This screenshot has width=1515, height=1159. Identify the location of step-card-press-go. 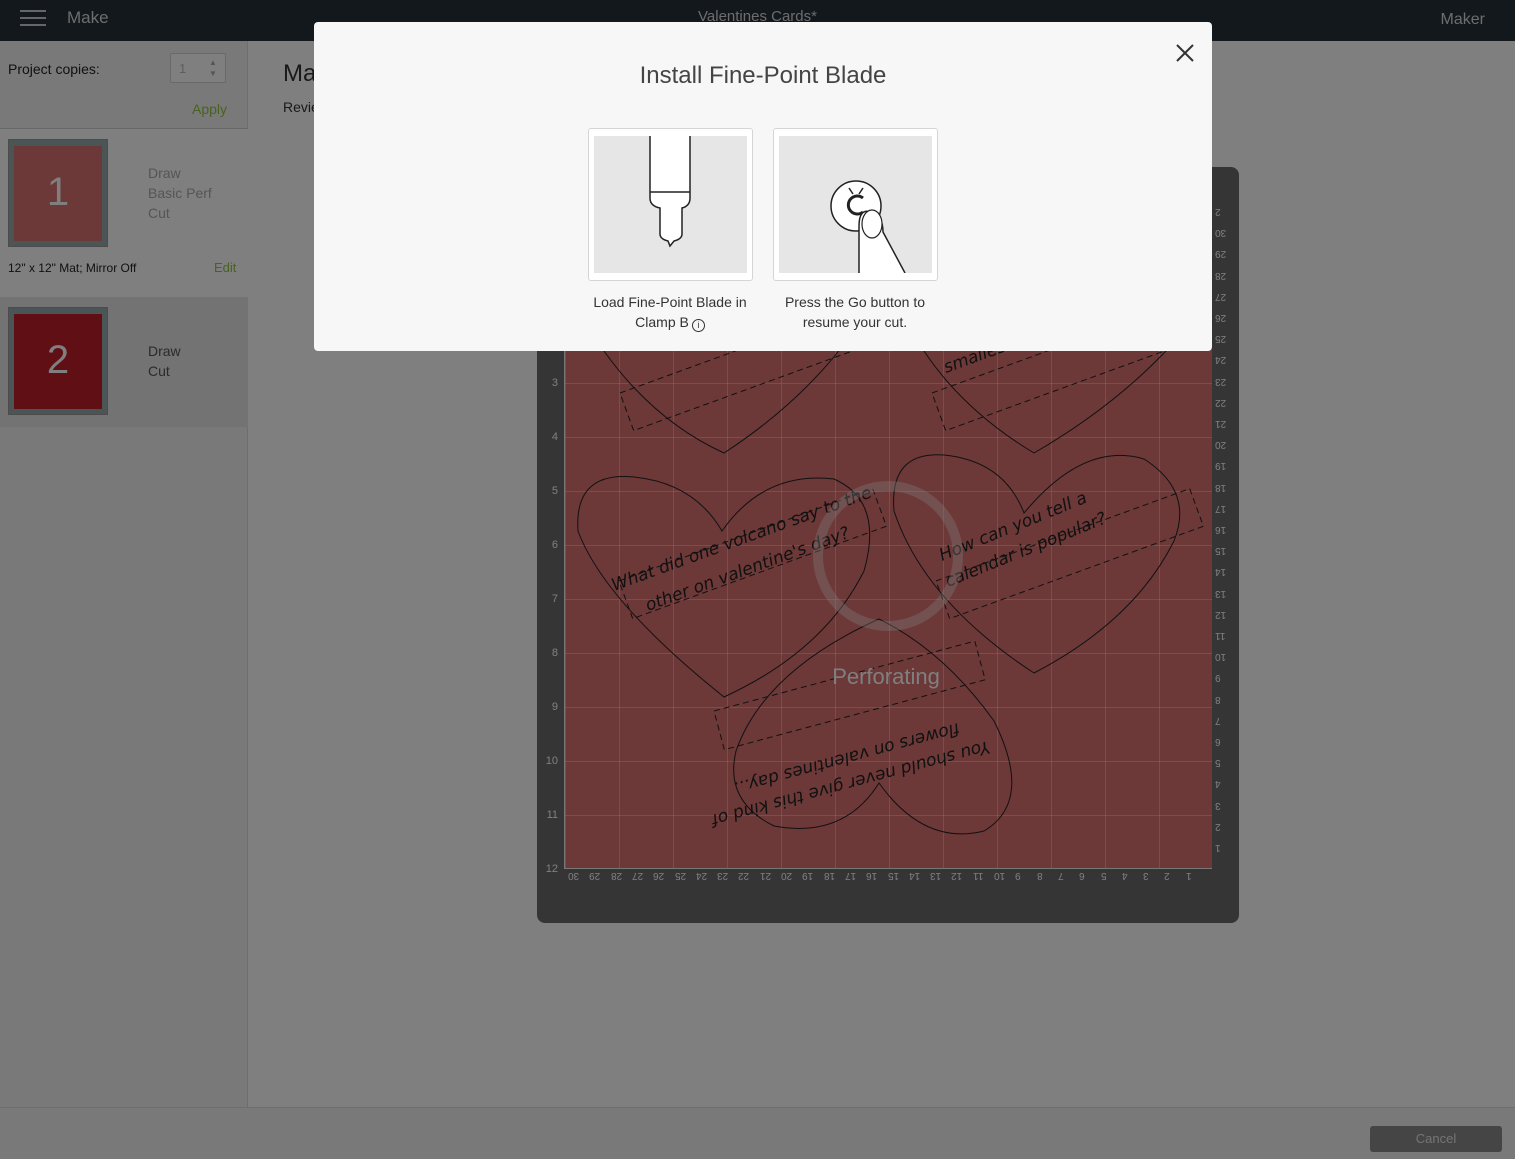
(855, 204).